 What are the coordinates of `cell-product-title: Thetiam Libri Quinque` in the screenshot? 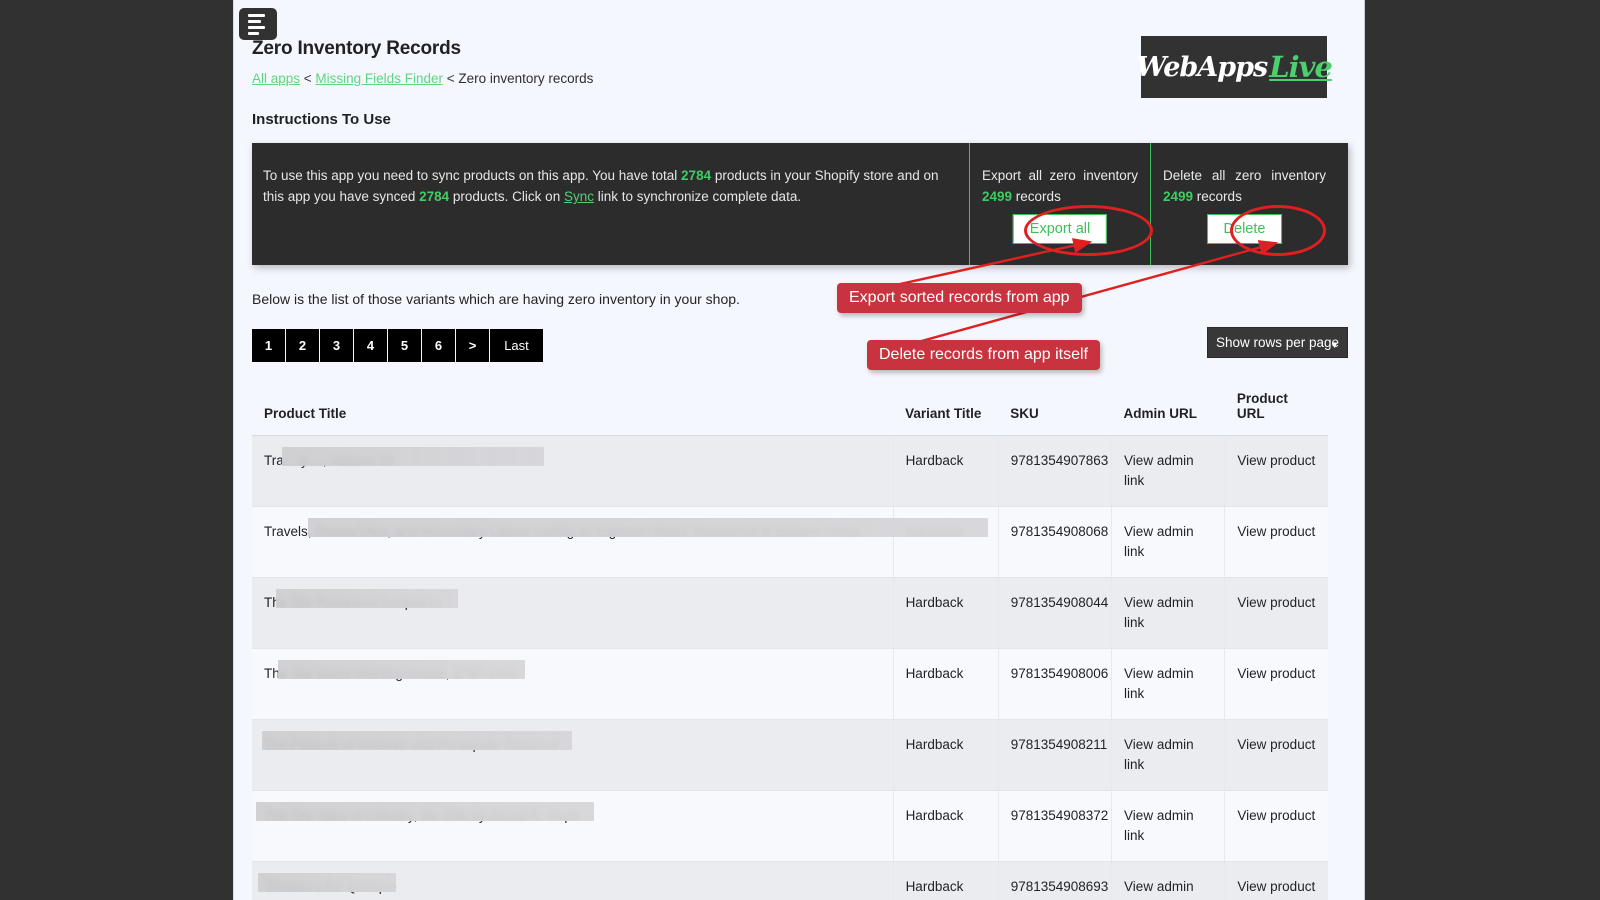 It's located at (573, 880).